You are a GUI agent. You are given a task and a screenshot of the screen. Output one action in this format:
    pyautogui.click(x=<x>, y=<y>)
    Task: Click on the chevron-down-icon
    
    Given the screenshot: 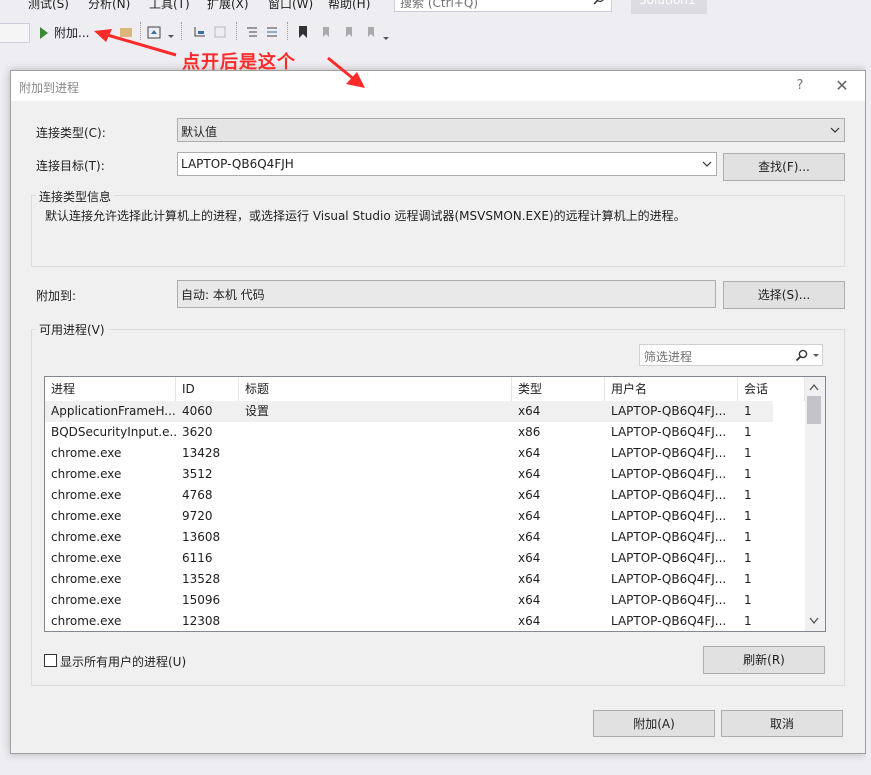 What is the action you would take?
    pyautogui.click(x=707, y=164)
    